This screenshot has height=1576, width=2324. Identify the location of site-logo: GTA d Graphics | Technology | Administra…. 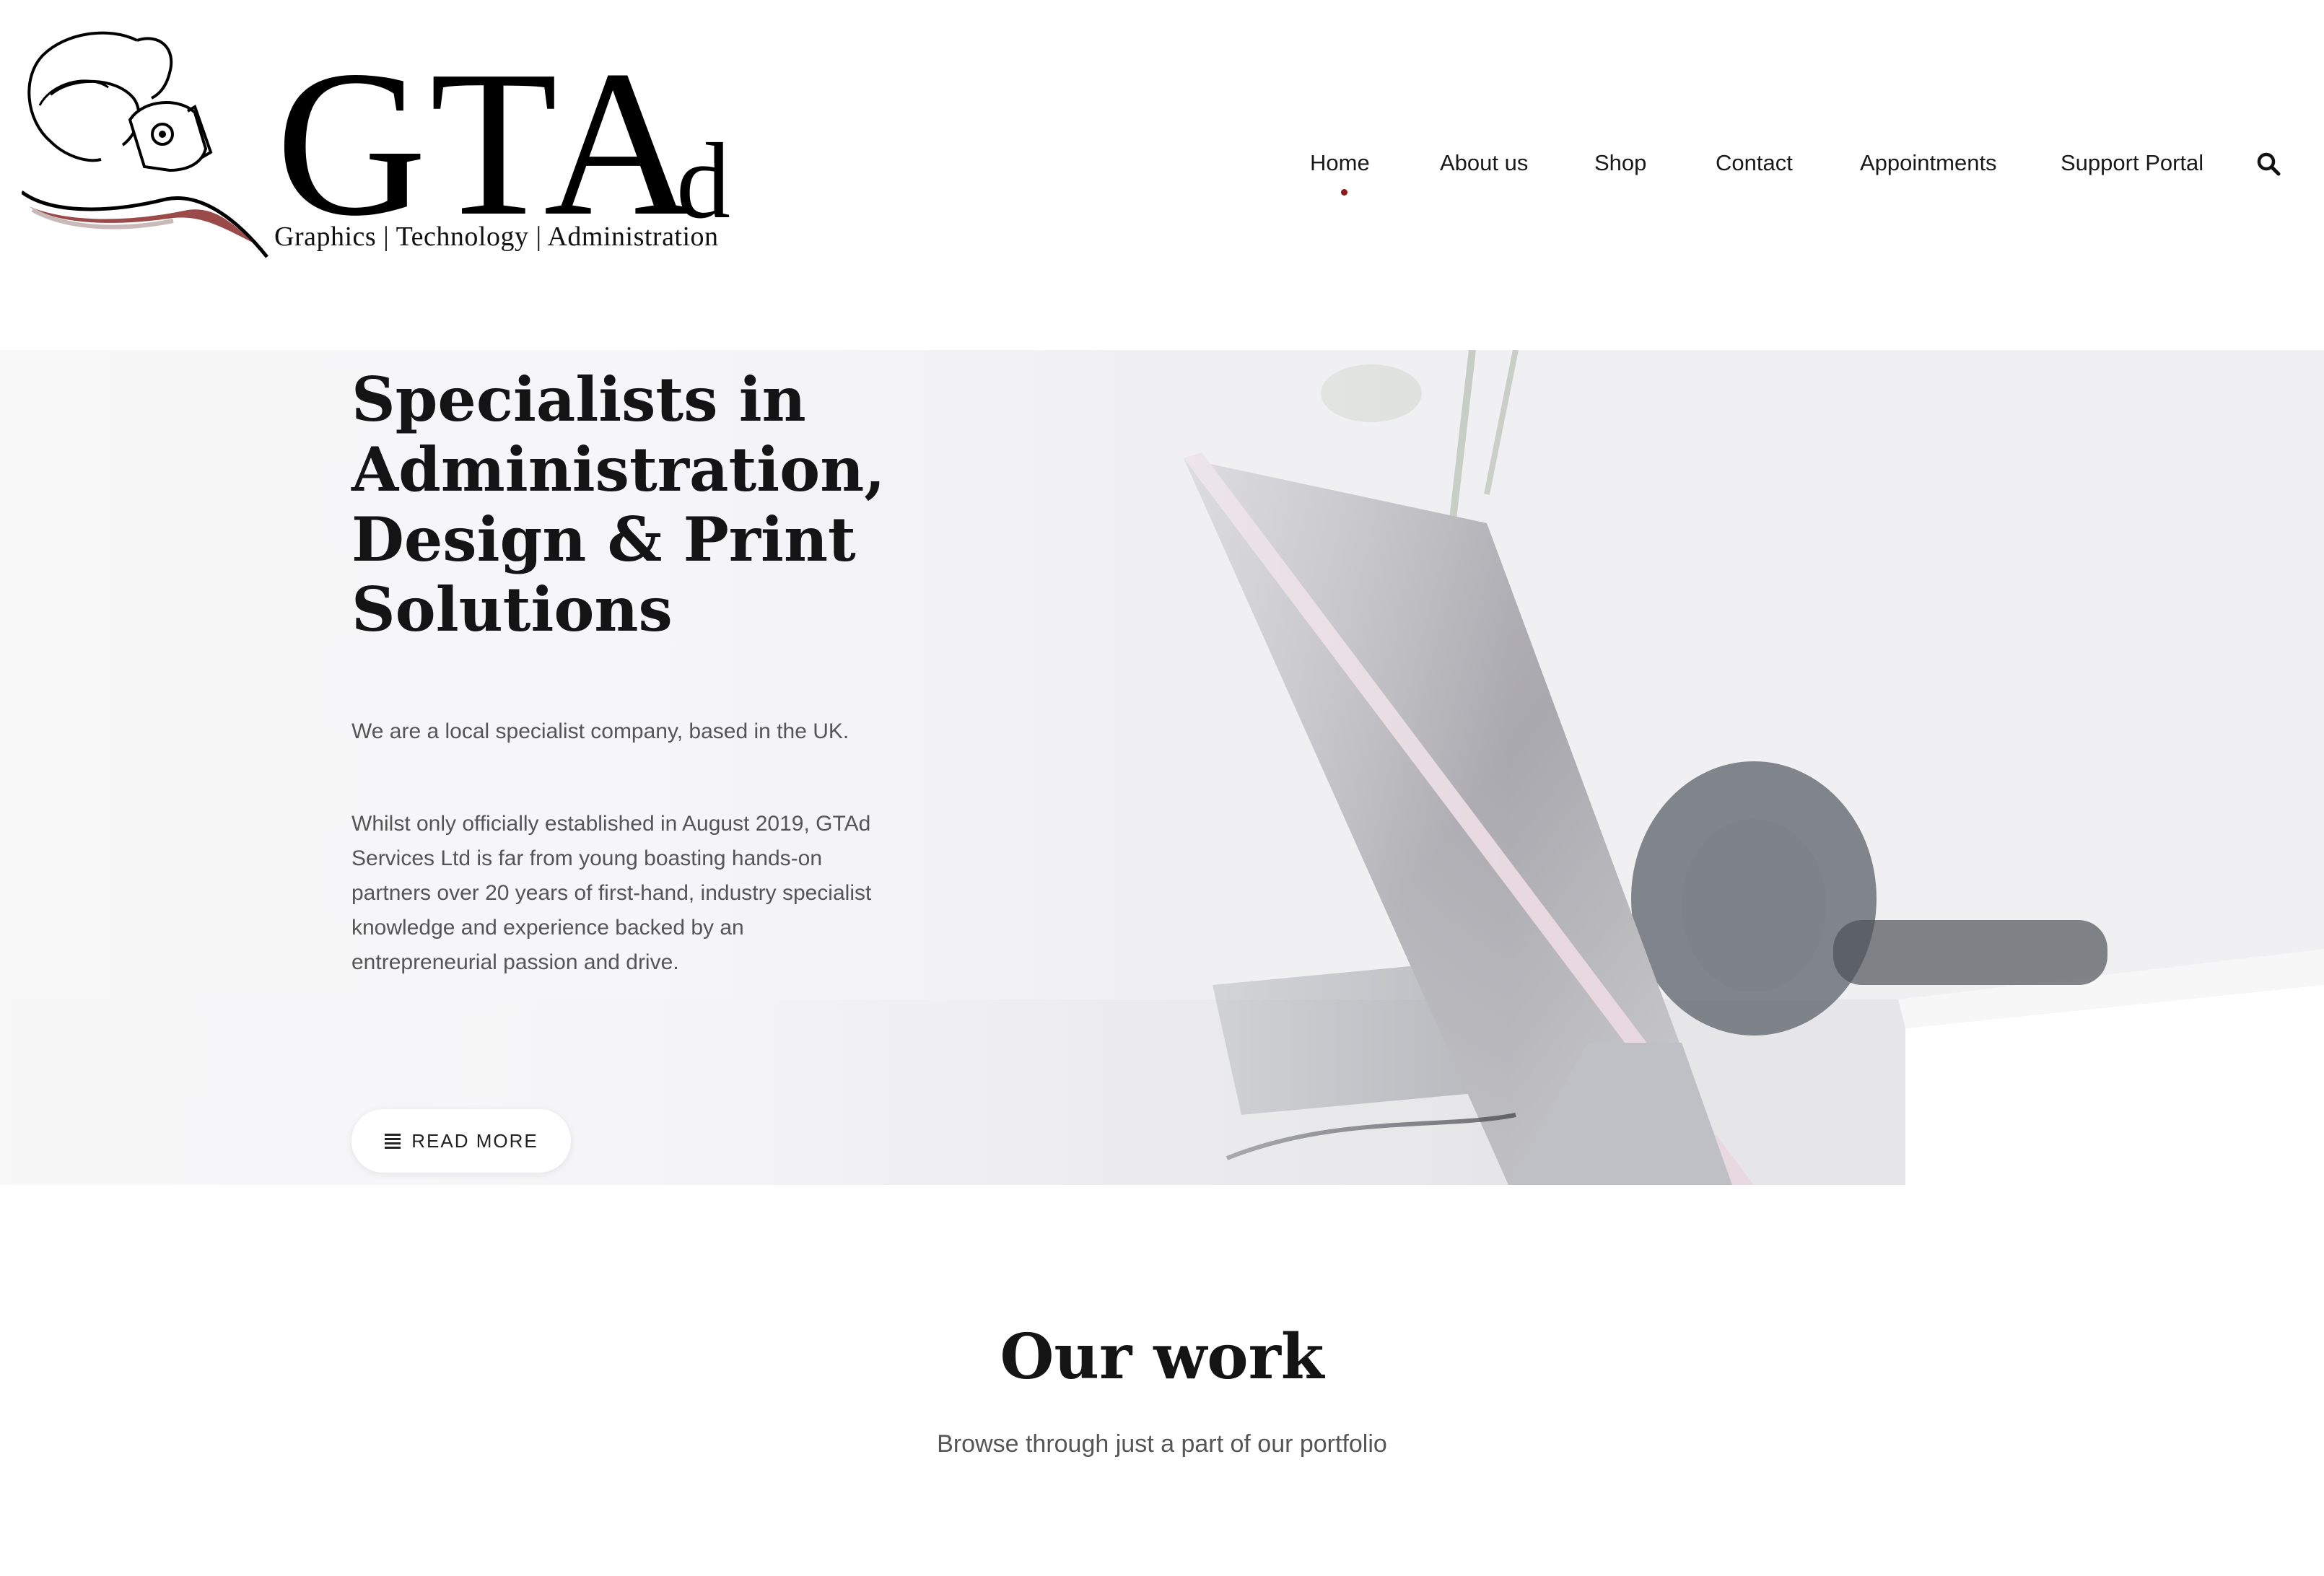
(382, 145).